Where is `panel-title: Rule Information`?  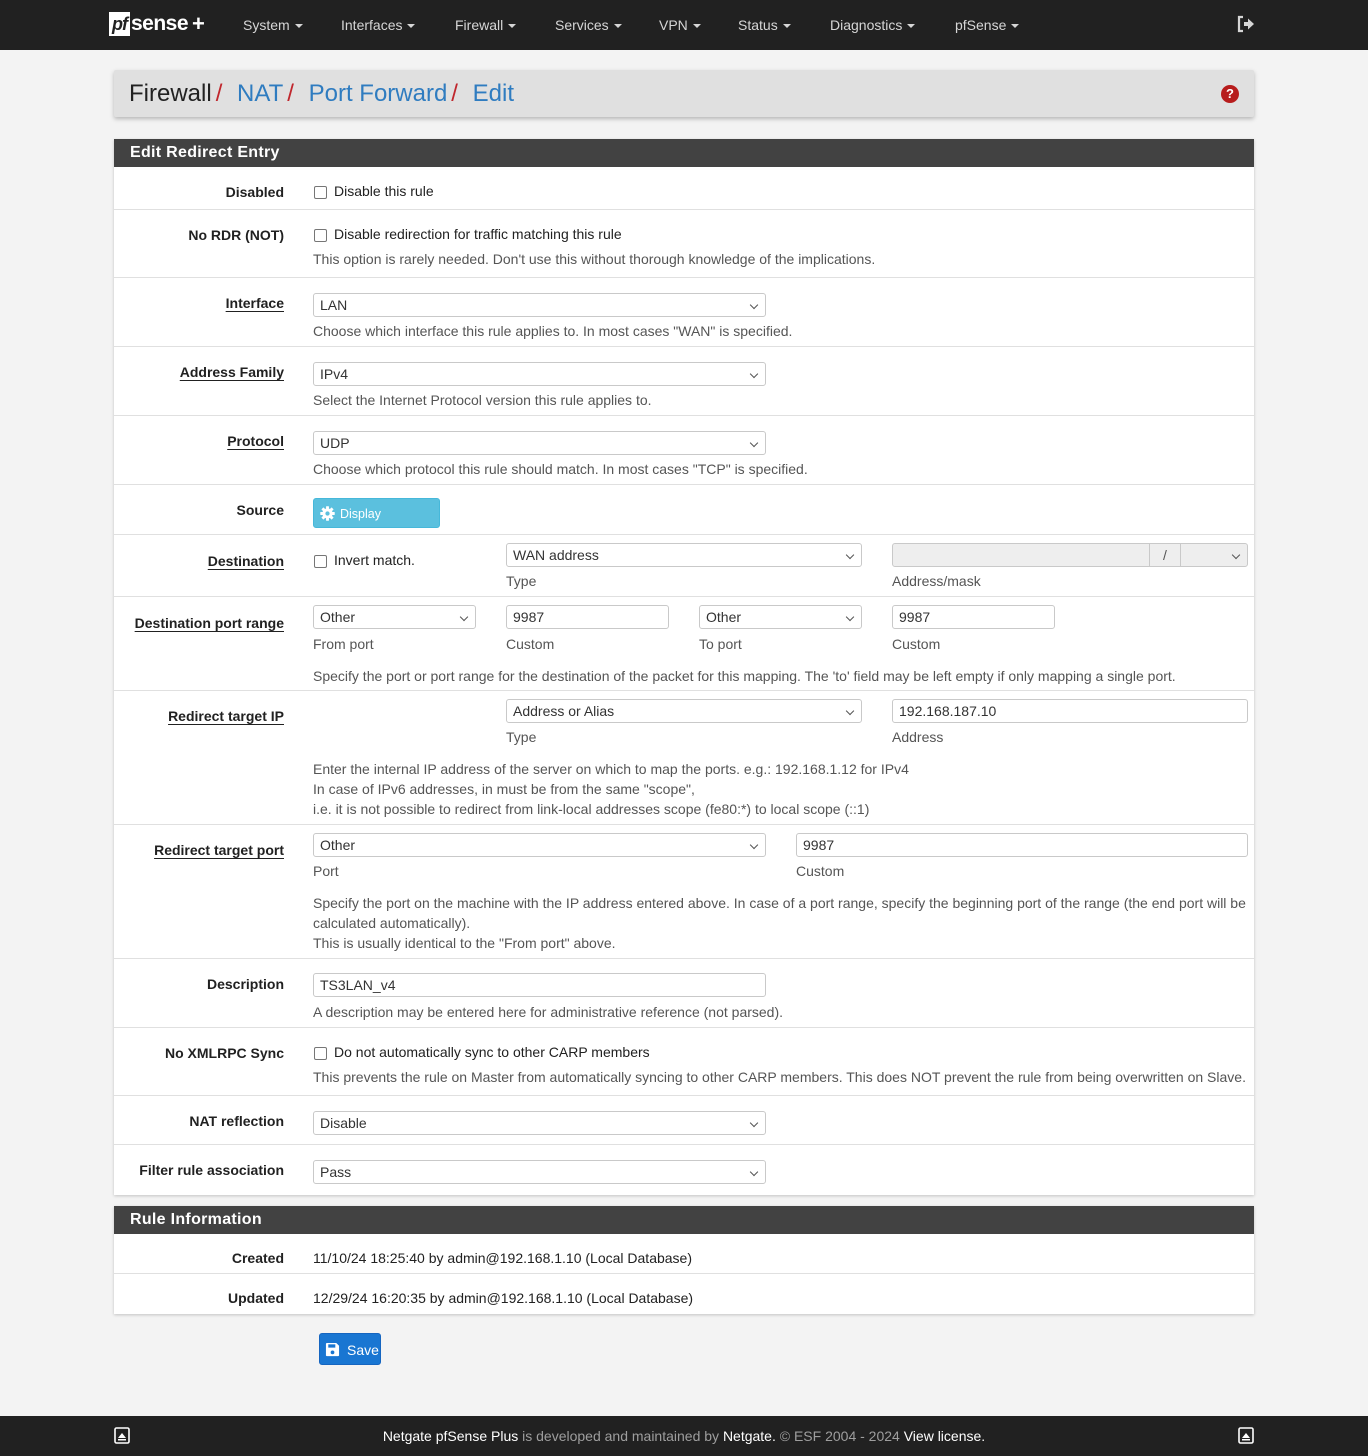 panel-title: Rule Information is located at coordinates (684, 1220).